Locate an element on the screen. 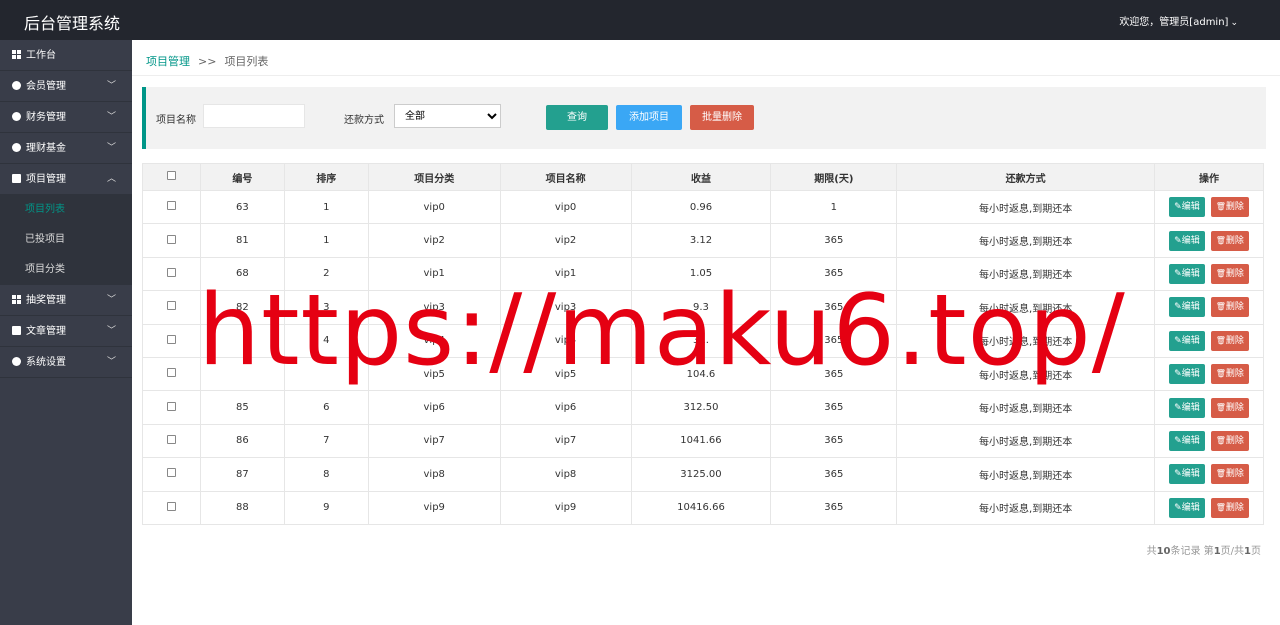 The width and height of the screenshot is (1280, 625). column-header: 期限(天) is located at coordinates (834, 177).